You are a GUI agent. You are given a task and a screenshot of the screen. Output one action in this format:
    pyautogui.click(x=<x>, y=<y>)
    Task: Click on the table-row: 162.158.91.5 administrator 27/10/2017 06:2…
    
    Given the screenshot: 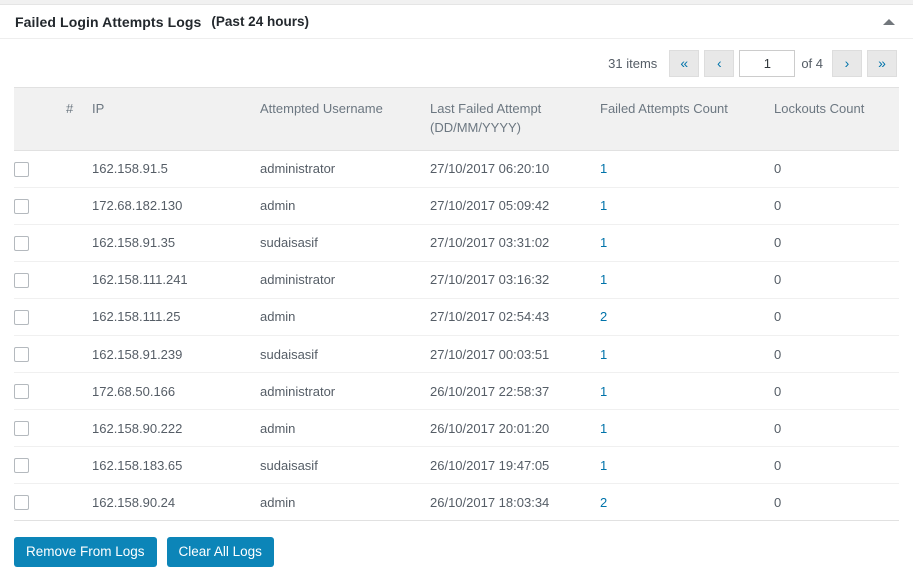 What is the action you would take?
    pyautogui.click(x=456, y=169)
    